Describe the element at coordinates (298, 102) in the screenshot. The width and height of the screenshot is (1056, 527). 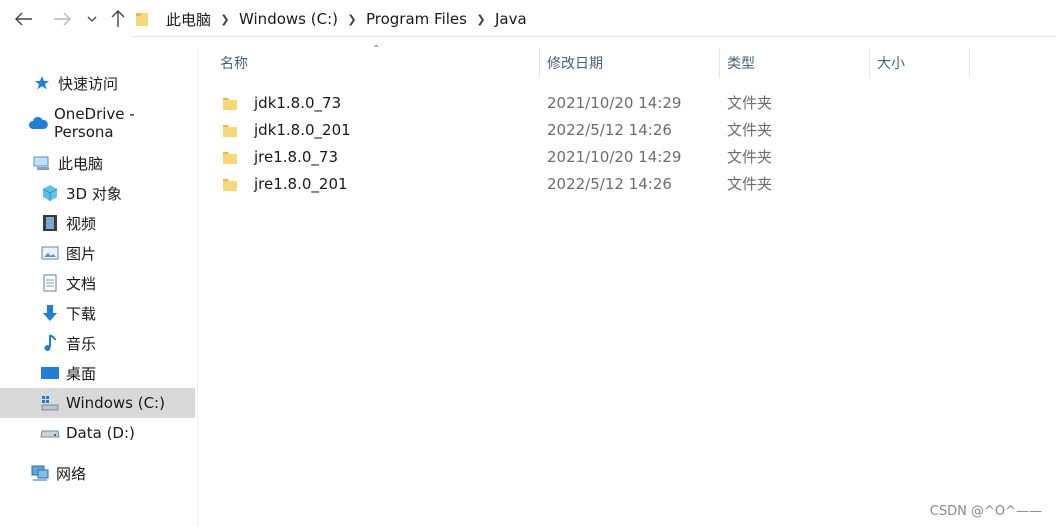
I see `file-name: jdk1.8.0_73` at that location.